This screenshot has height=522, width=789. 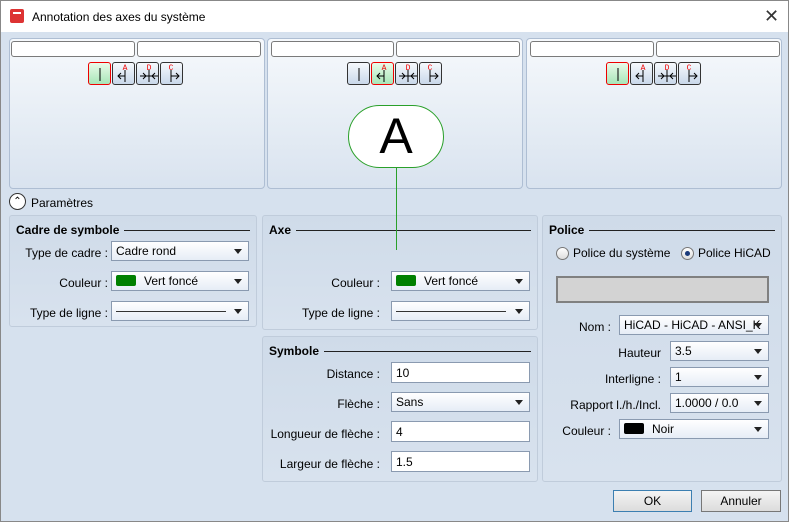 What do you see at coordinates (460, 461) in the screenshot?
I see `largeur-input: 1.5` at bounding box center [460, 461].